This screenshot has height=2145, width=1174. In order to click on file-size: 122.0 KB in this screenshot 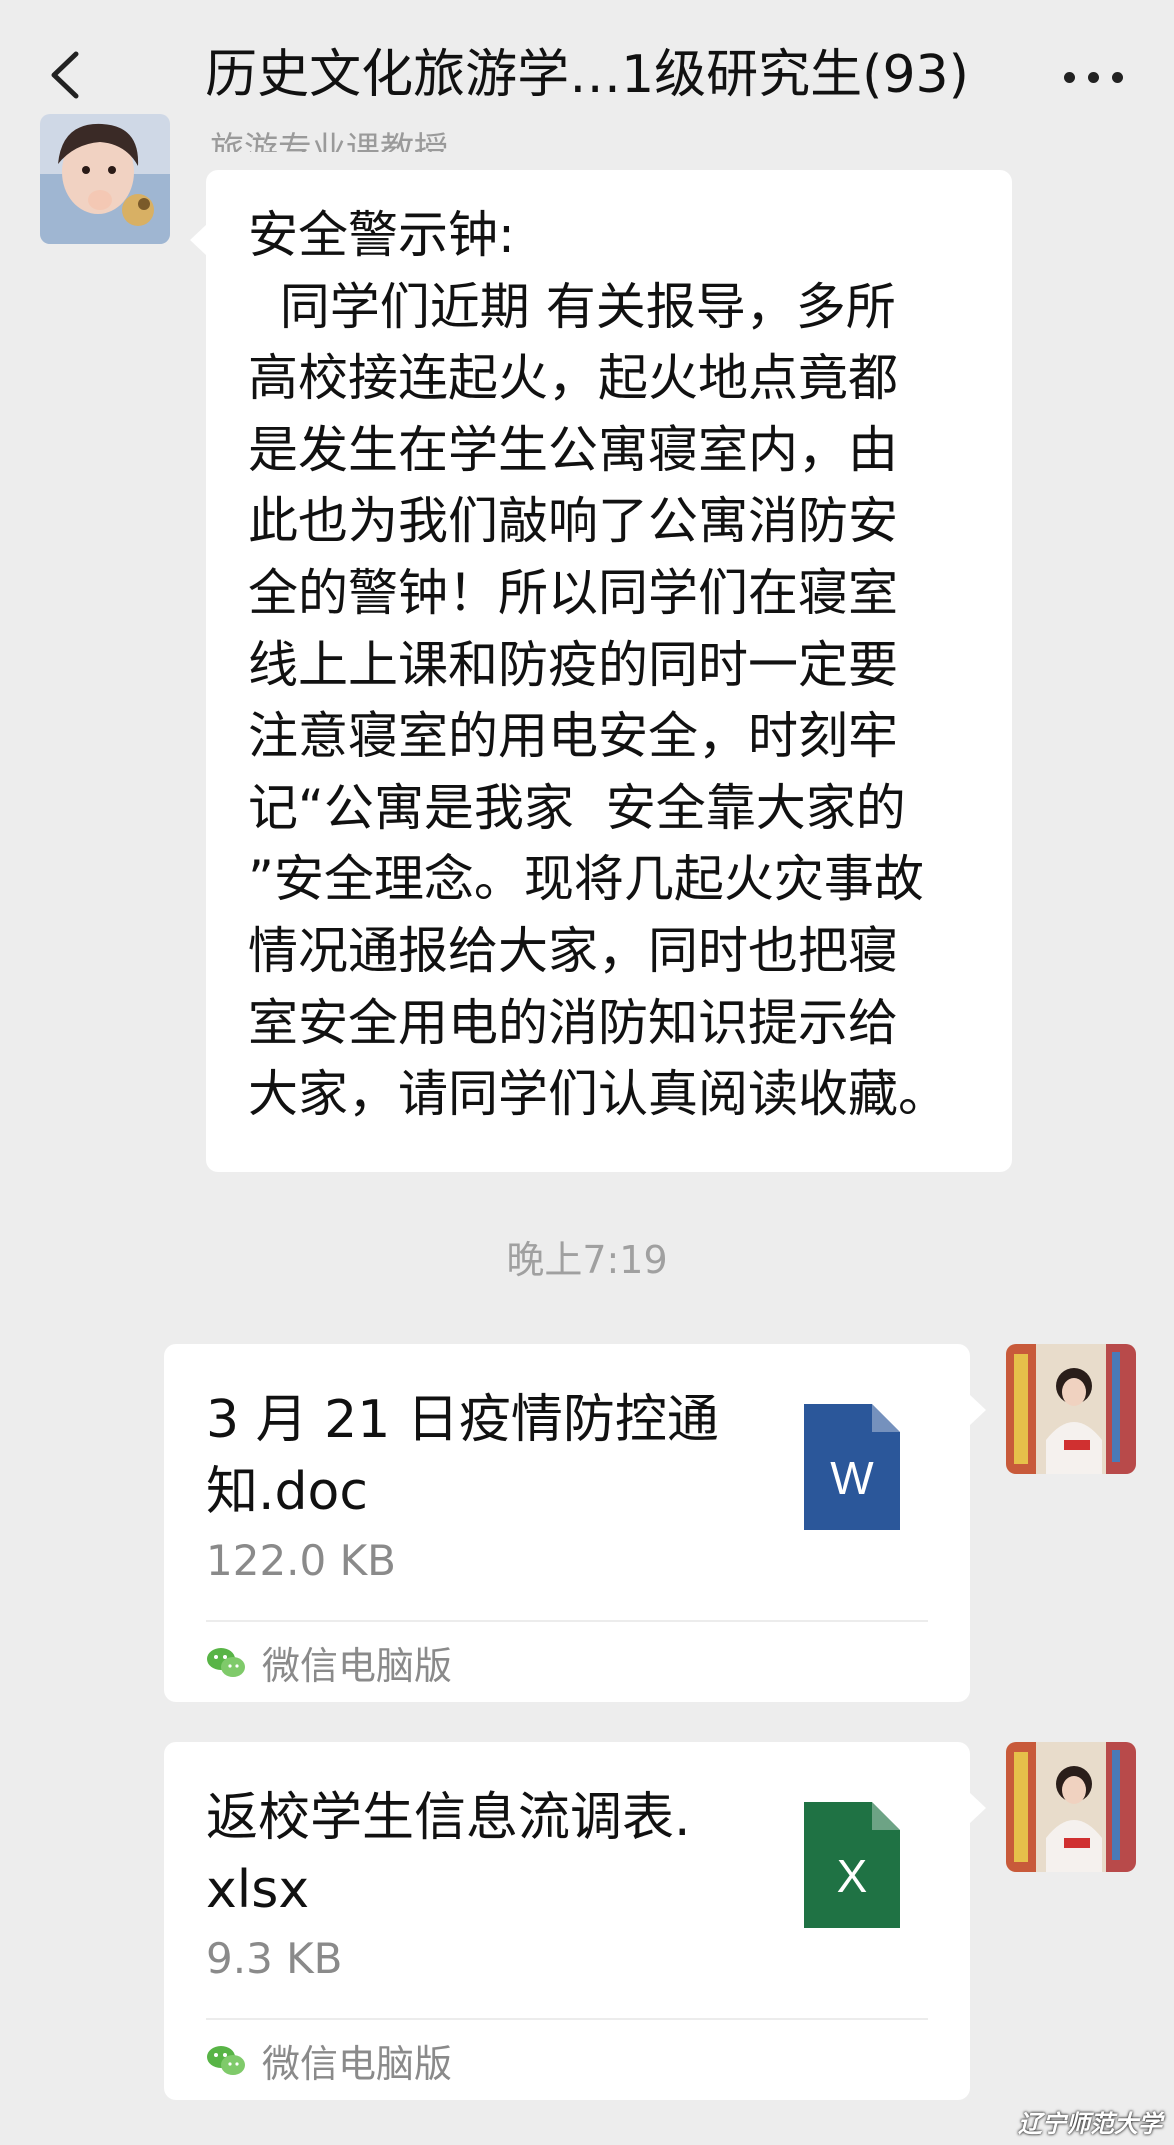, I will do `click(301, 1560)`.